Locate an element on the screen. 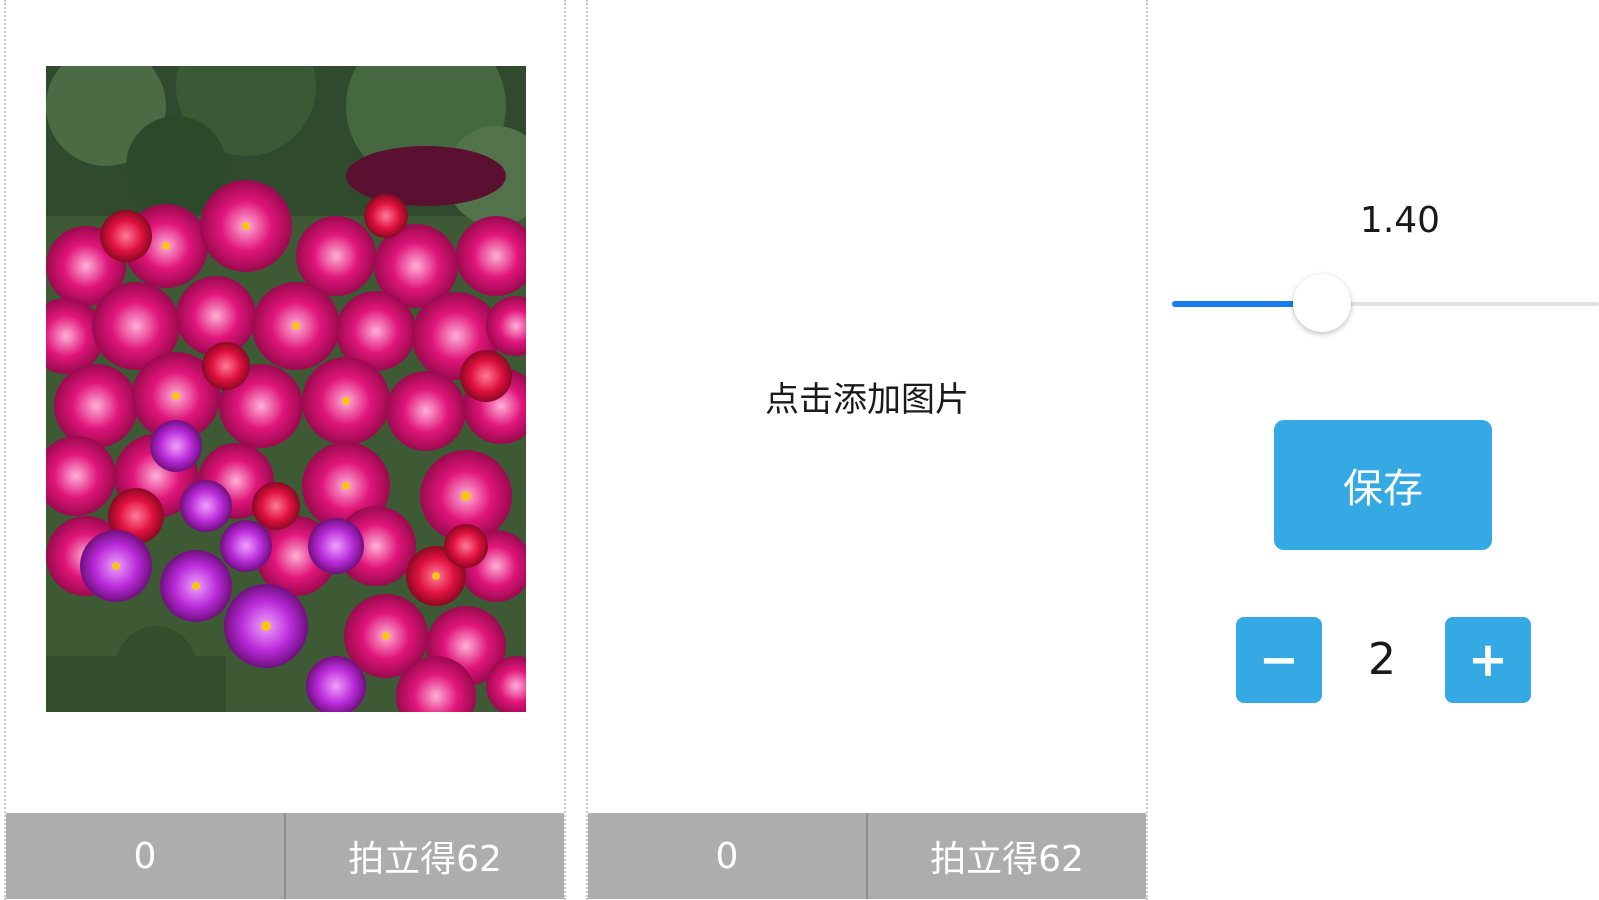 Image resolution: width=1599 pixels, height=900 pixels. slider-value: 1.40 is located at coordinates (1400, 220).